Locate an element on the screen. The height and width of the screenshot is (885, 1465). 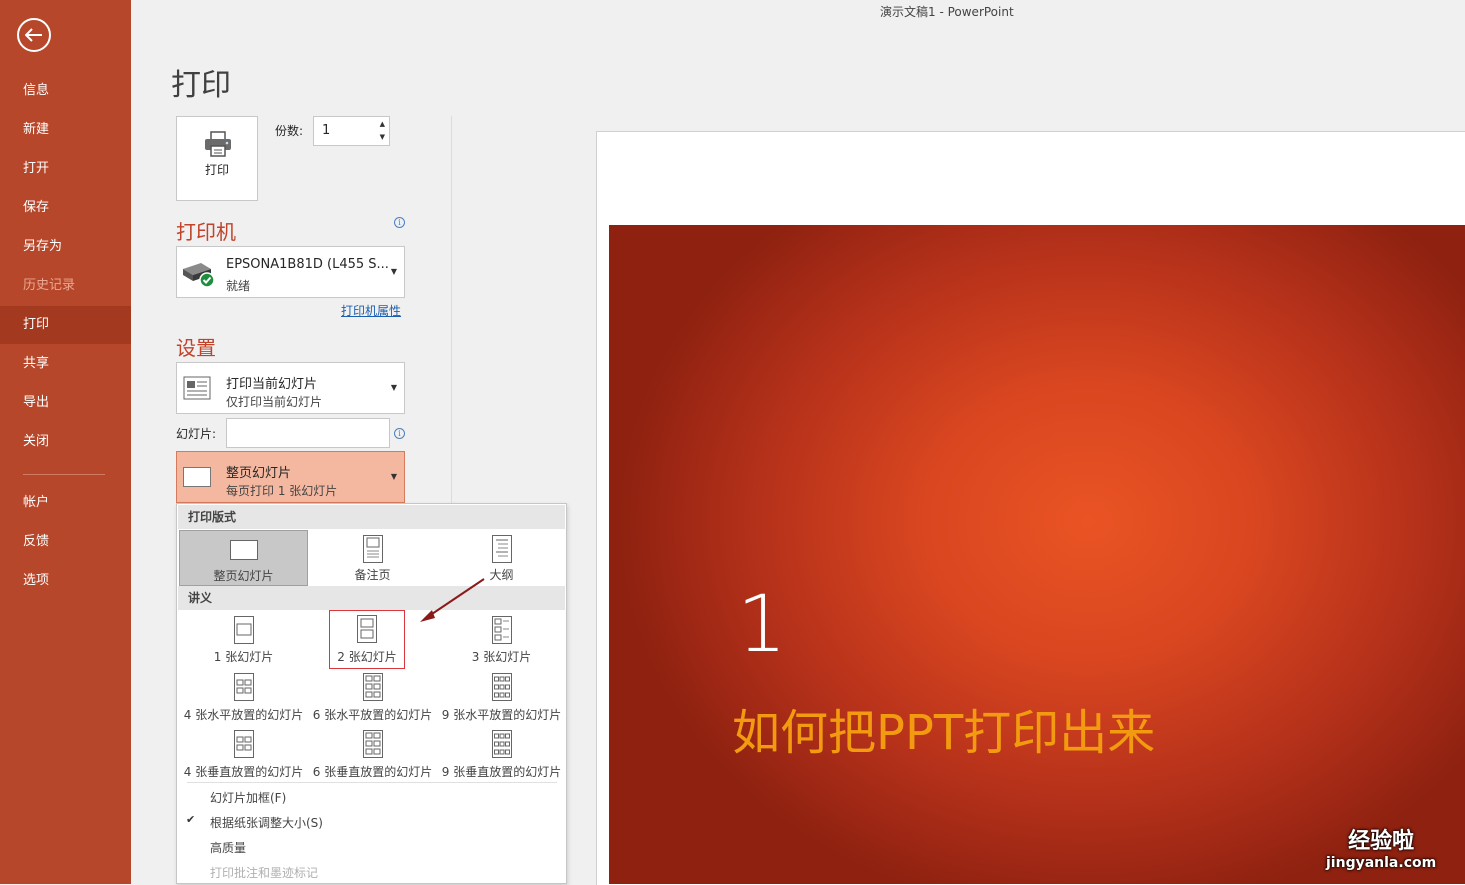
handout-9-horizontal-icon is located at coordinates (501, 687).